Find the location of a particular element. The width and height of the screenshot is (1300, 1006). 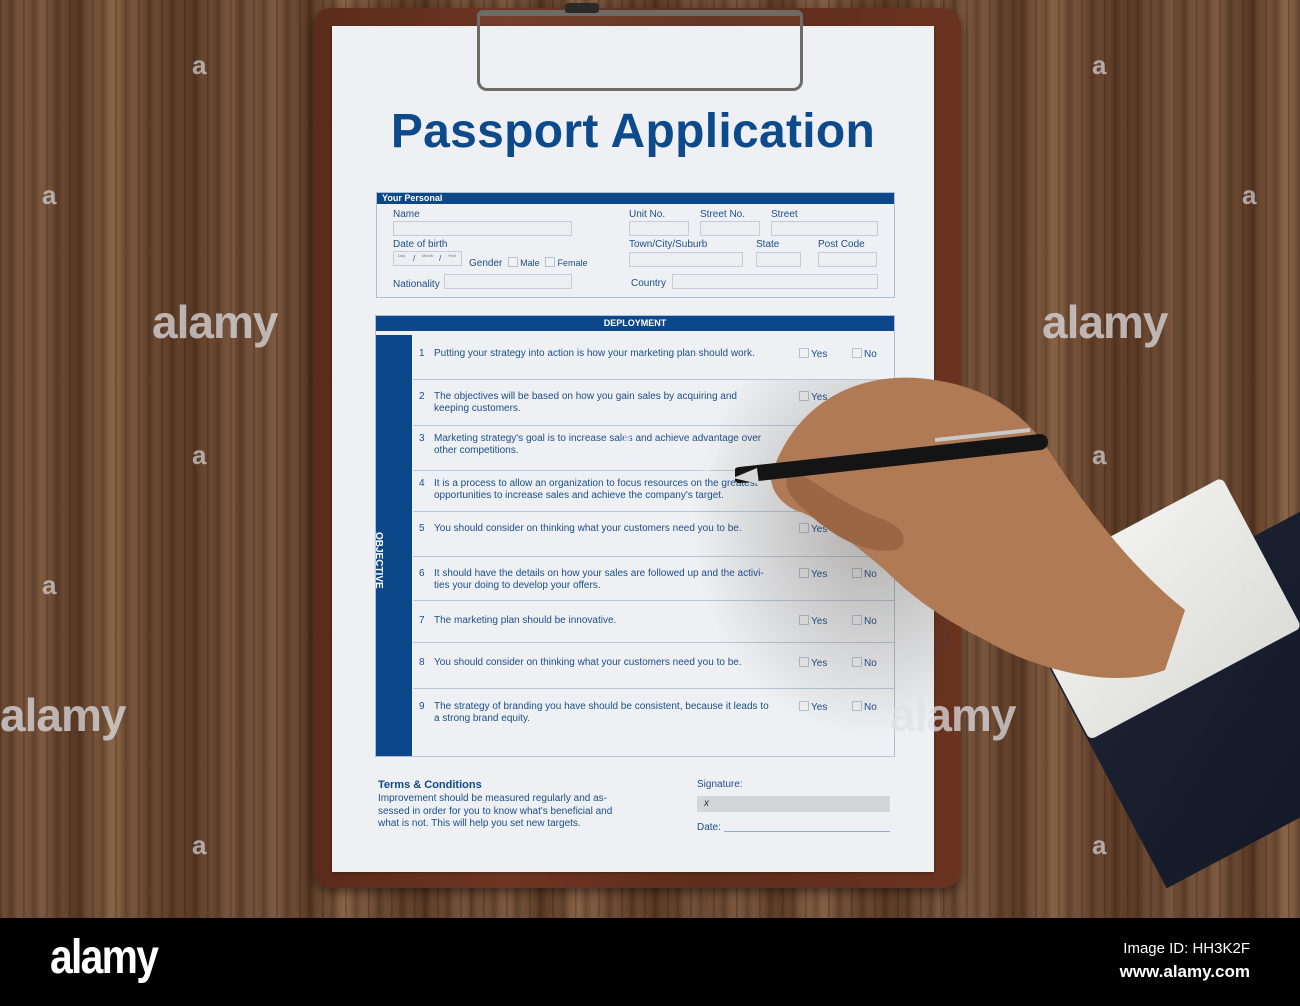

name-field is located at coordinates (482, 228).